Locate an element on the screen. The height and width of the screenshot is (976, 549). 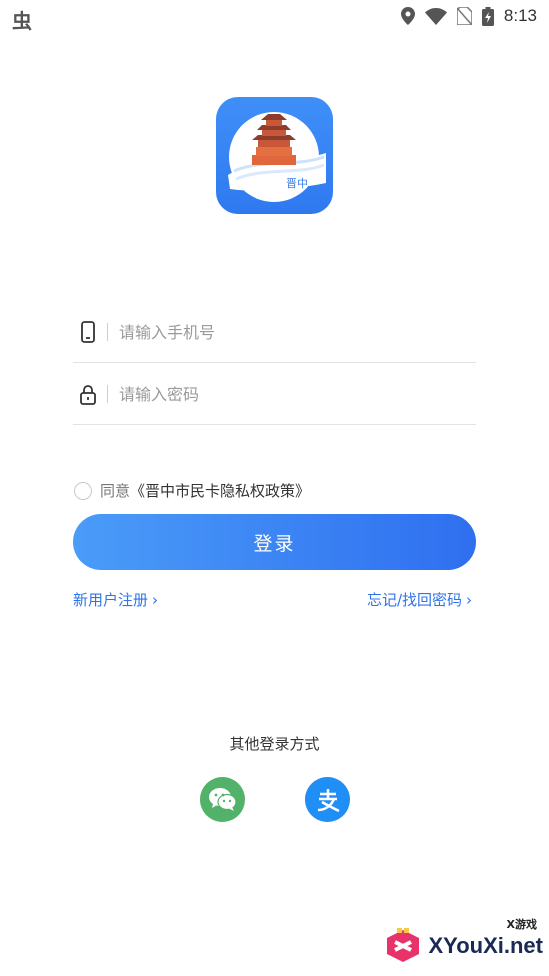
status-icons: 8:13 is located at coordinates (468, 16).